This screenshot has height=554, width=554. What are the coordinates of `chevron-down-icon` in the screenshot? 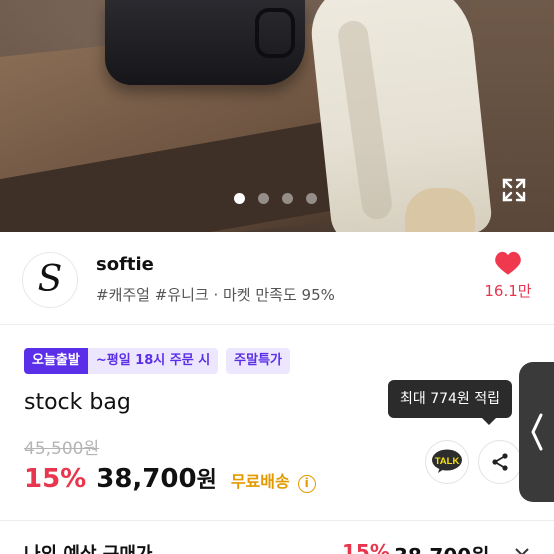 It's located at (522, 551).